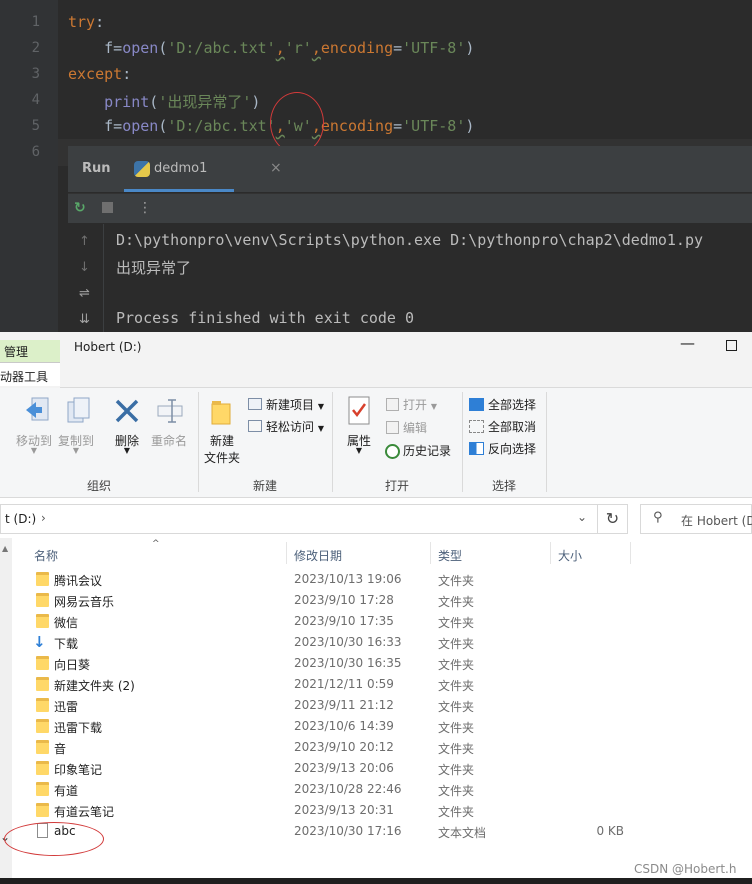 Image resolution: width=752 pixels, height=884 pixels. What do you see at coordinates (107, 207) in the screenshot?
I see `stop-icon` at bounding box center [107, 207].